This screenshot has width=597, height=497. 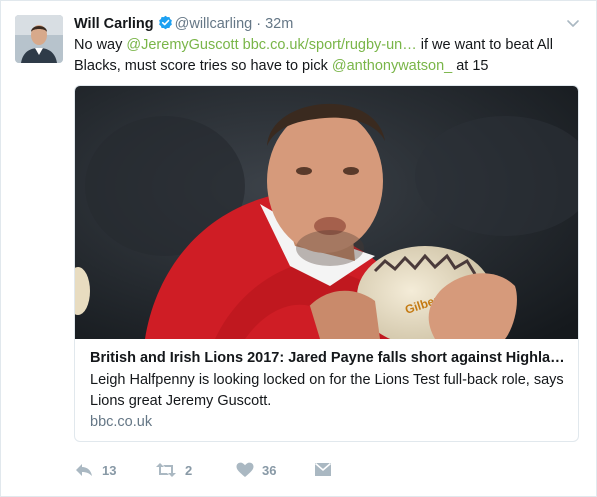 I want to click on reply-count: 13, so click(x=109, y=470).